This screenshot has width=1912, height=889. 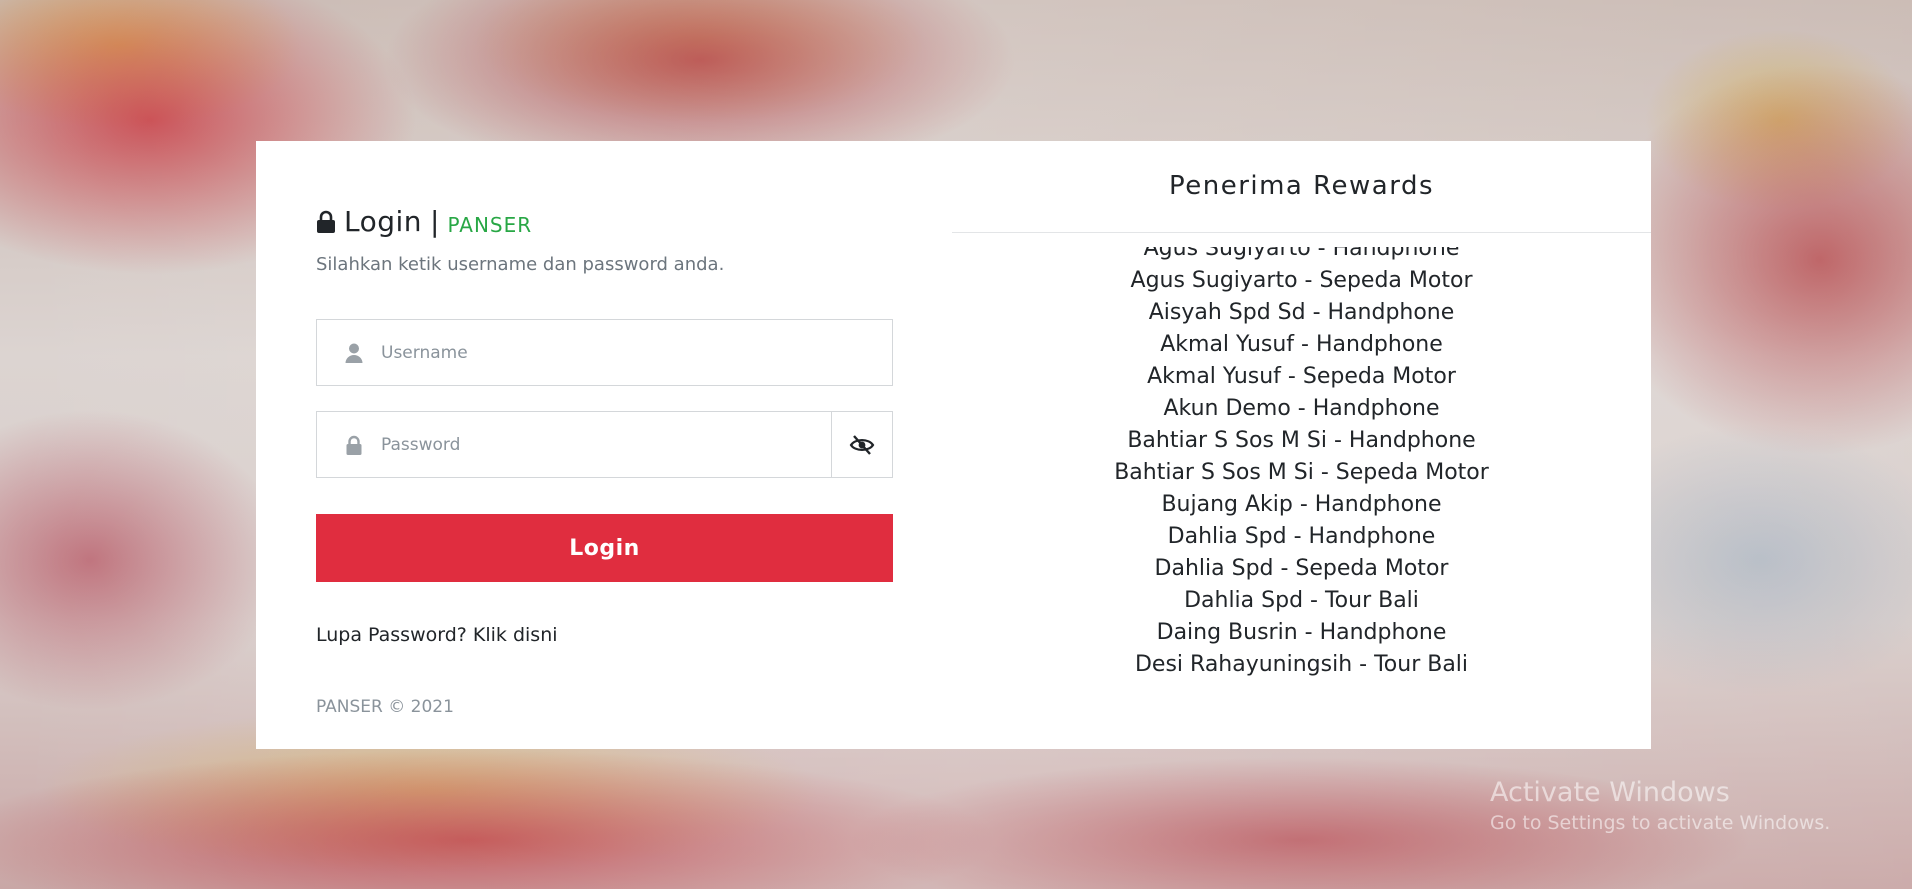 What do you see at coordinates (354, 353) in the screenshot?
I see `user-icon` at bounding box center [354, 353].